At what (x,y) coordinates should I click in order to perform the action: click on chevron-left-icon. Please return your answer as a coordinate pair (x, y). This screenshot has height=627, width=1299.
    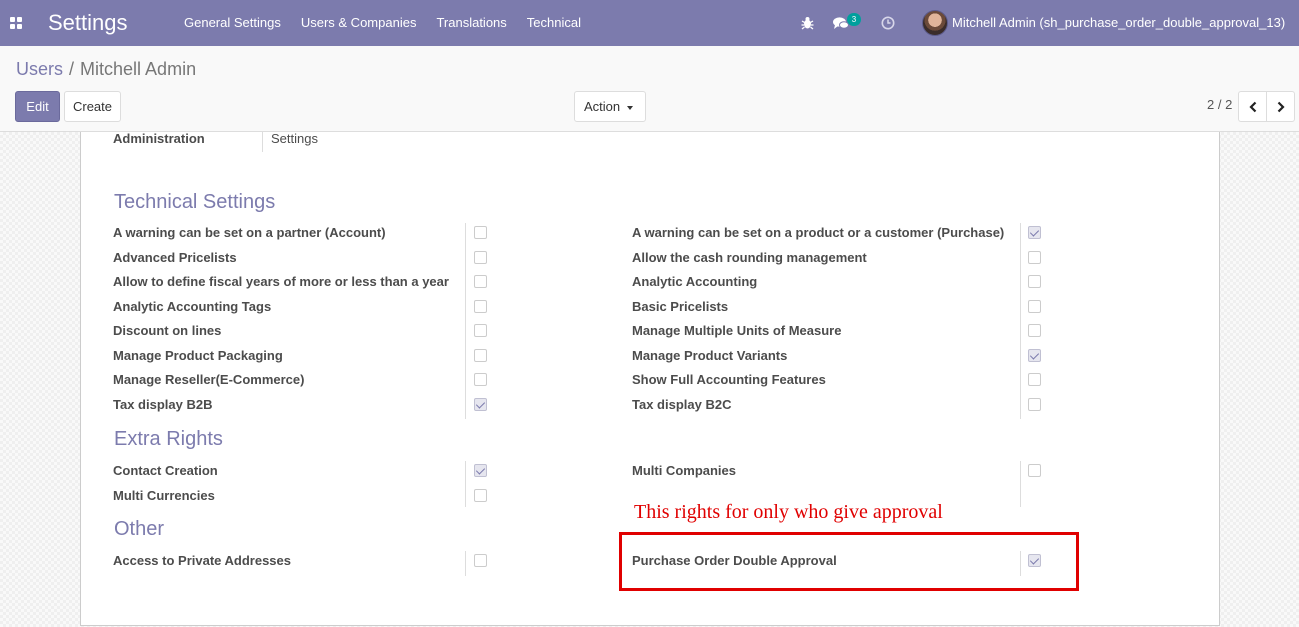
    Looking at the image, I should click on (1252, 106).